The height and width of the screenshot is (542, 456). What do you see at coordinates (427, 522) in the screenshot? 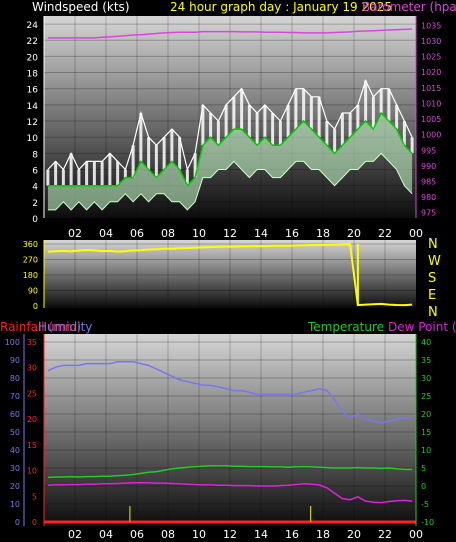
I see `y2-tick-label: -10` at bounding box center [427, 522].